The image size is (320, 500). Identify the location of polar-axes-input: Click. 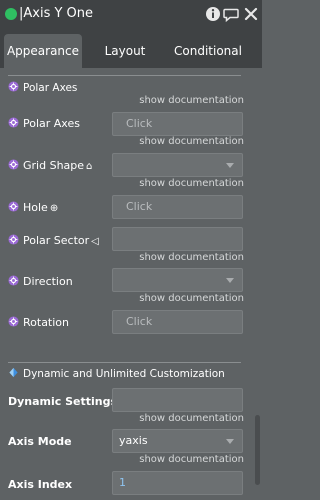
(177, 124).